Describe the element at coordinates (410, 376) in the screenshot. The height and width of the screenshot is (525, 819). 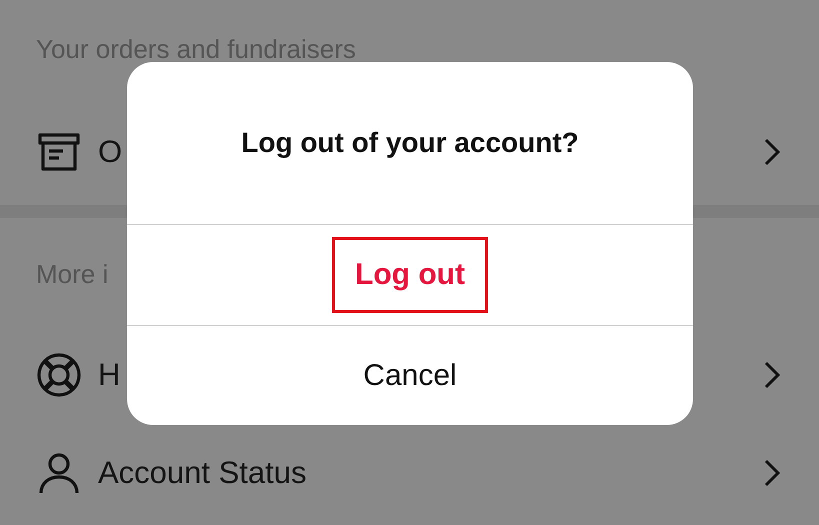
I see `cancel-button: Cancel` at that location.